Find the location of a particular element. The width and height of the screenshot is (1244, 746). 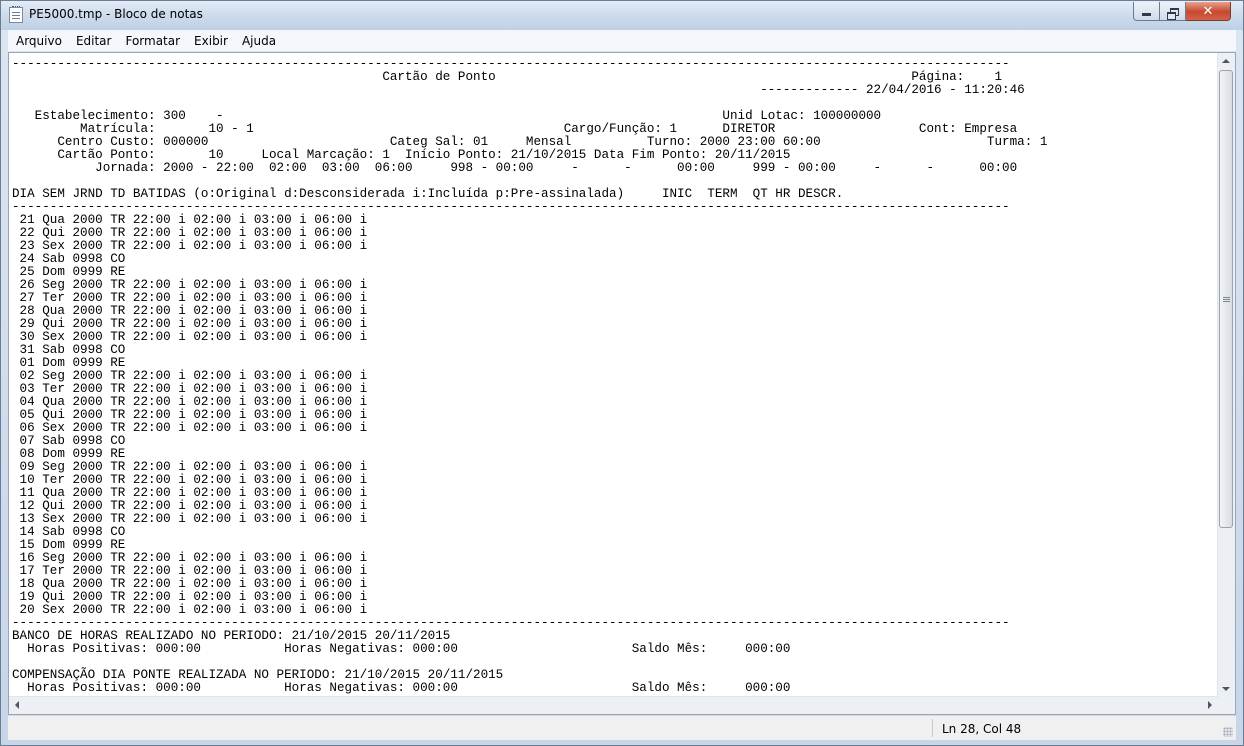

window-title: PE5000.tmp - Bloco de notas is located at coordinates (116, 14).